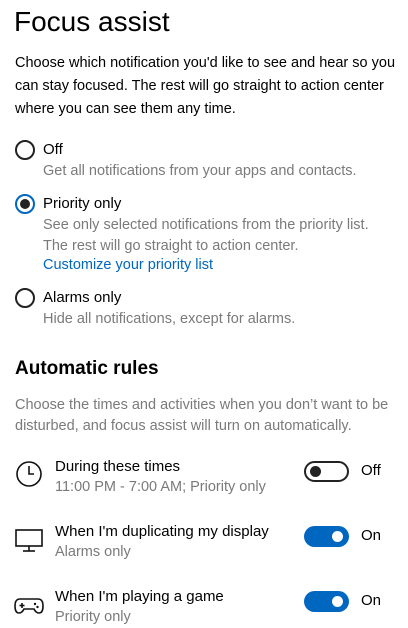  Describe the element at coordinates (29, 474) in the screenshot. I see `clock-icon` at that location.